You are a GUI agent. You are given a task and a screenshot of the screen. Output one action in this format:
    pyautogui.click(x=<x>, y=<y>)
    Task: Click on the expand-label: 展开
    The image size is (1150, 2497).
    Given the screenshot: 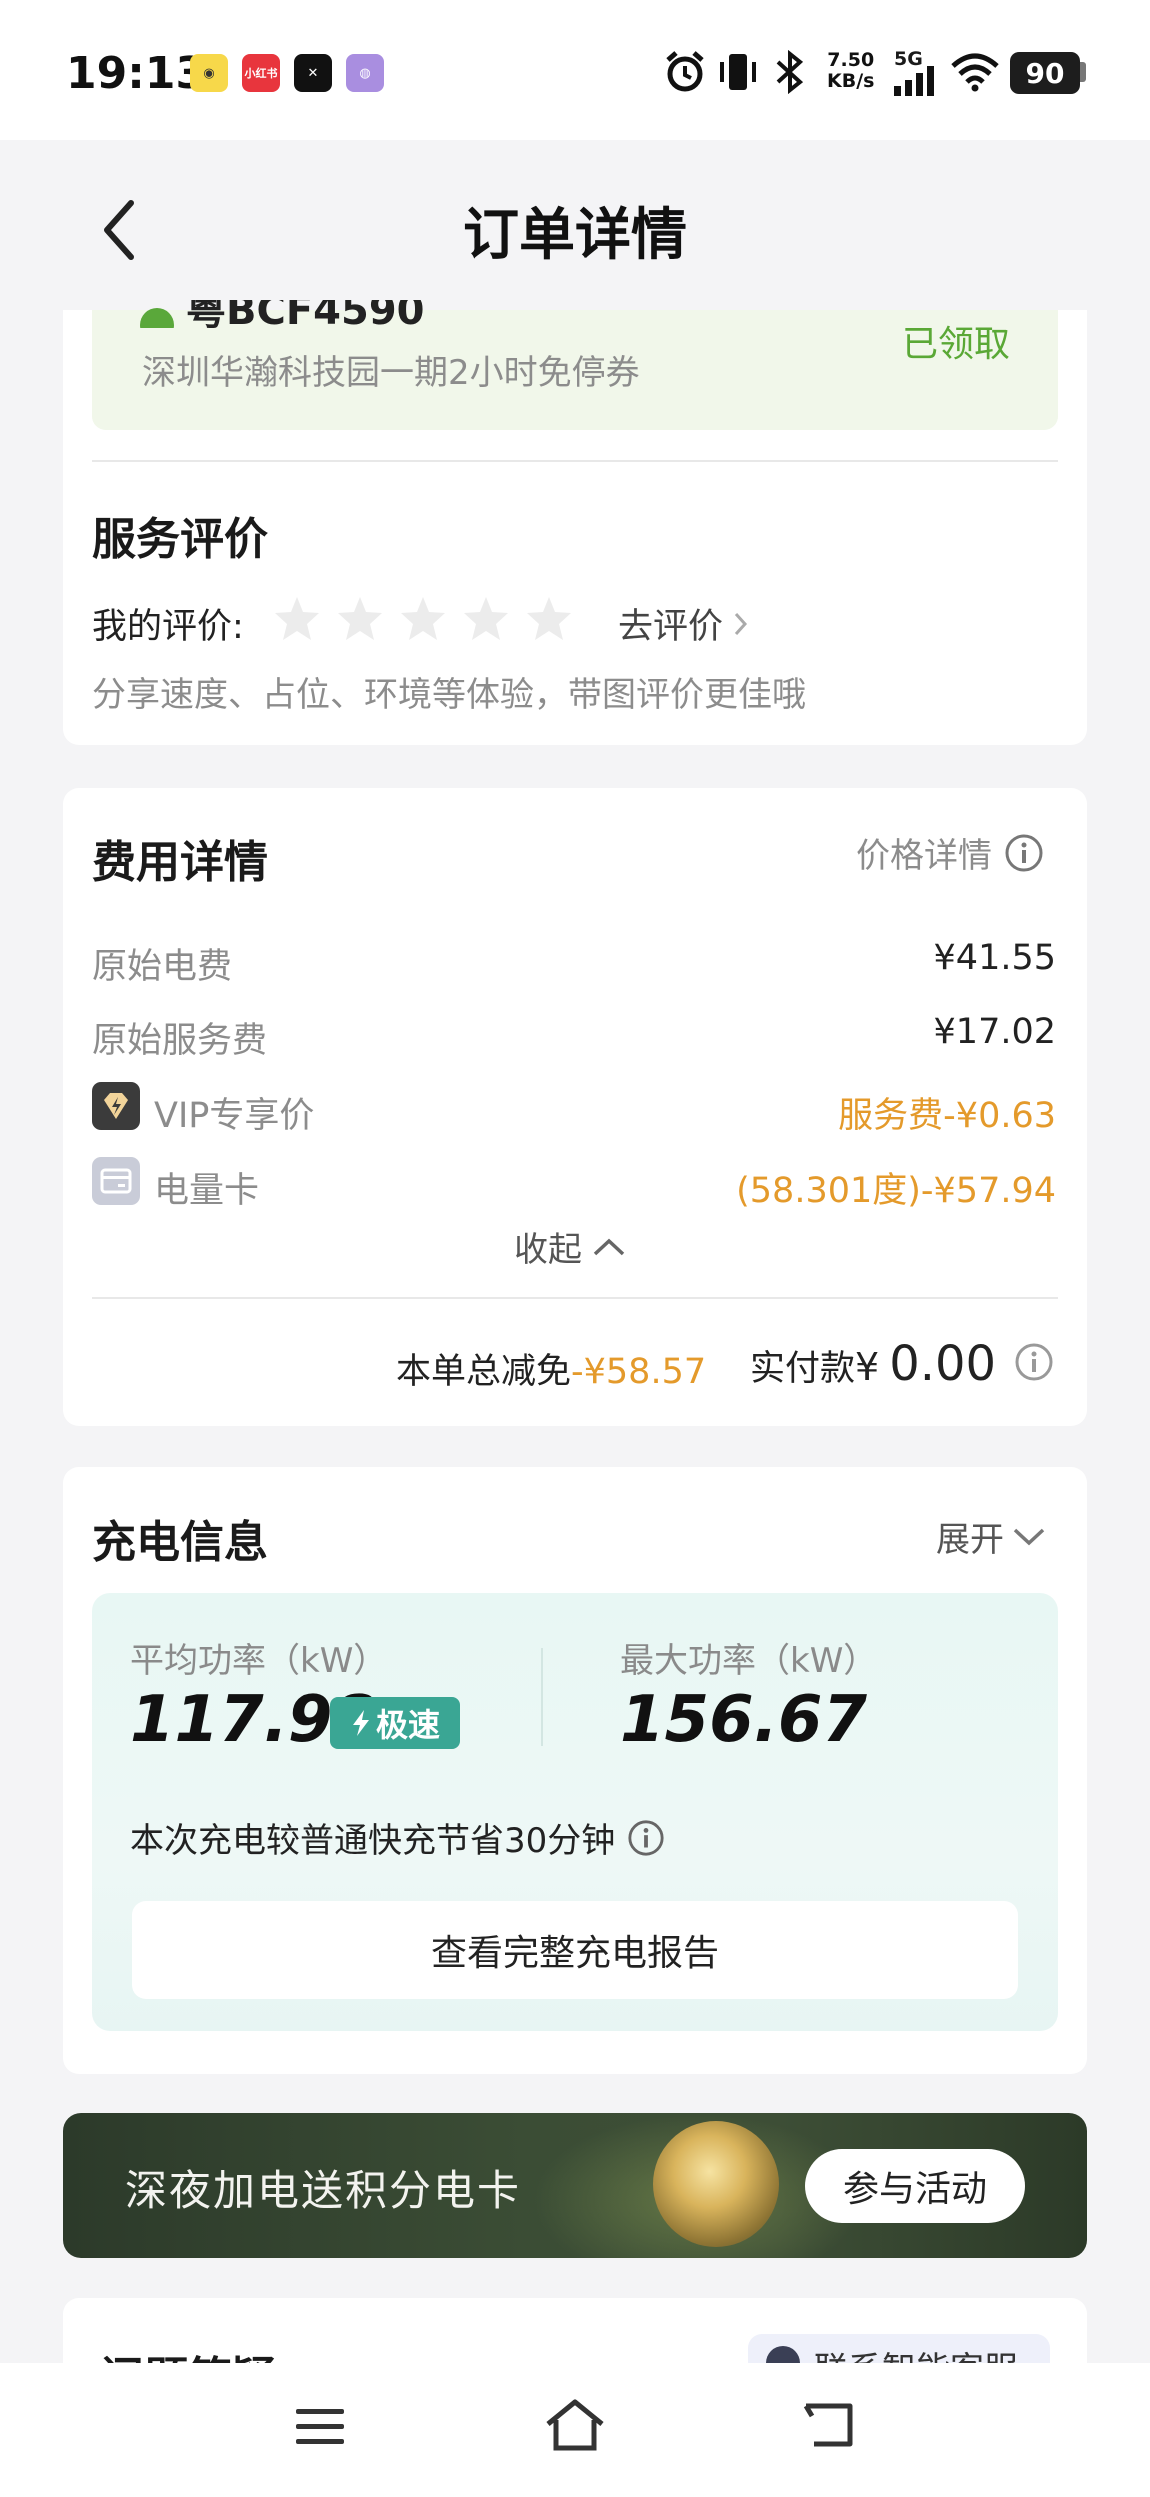 What is the action you would take?
    pyautogui.click(x=970, y=1540)
    